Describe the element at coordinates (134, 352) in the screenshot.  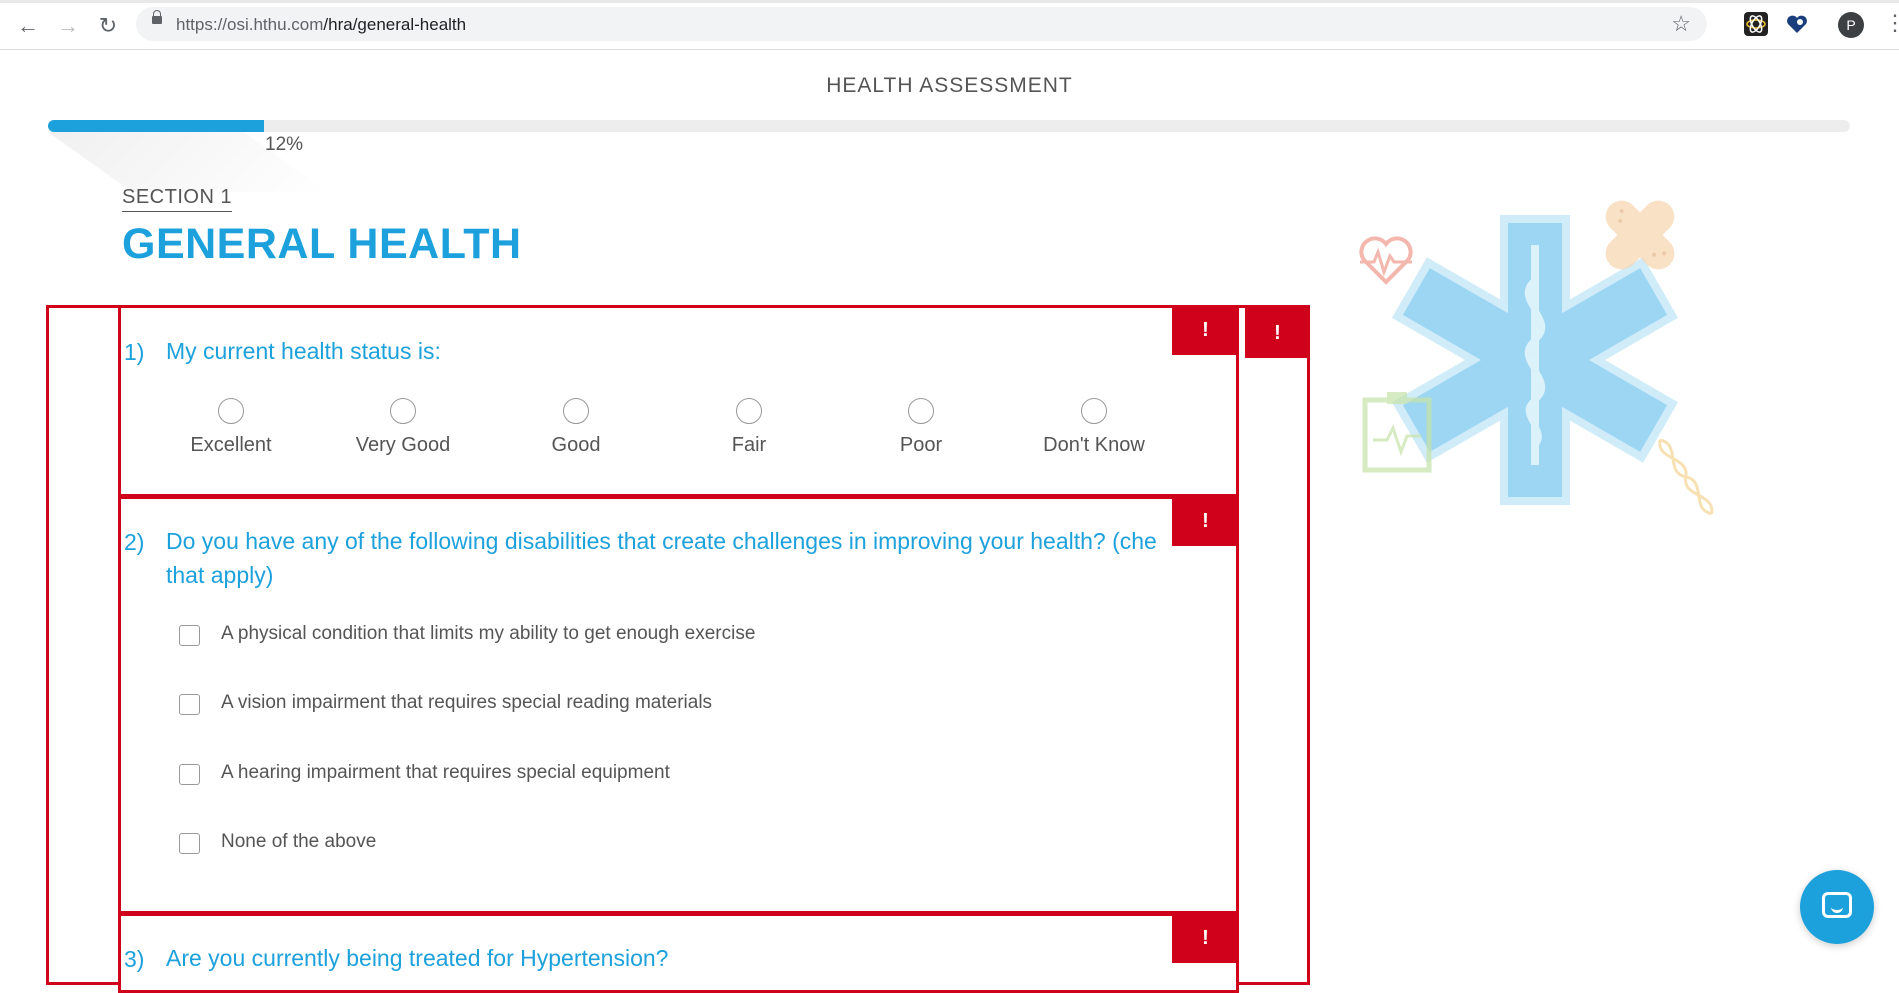
I see `question-number: 1)` at that location.